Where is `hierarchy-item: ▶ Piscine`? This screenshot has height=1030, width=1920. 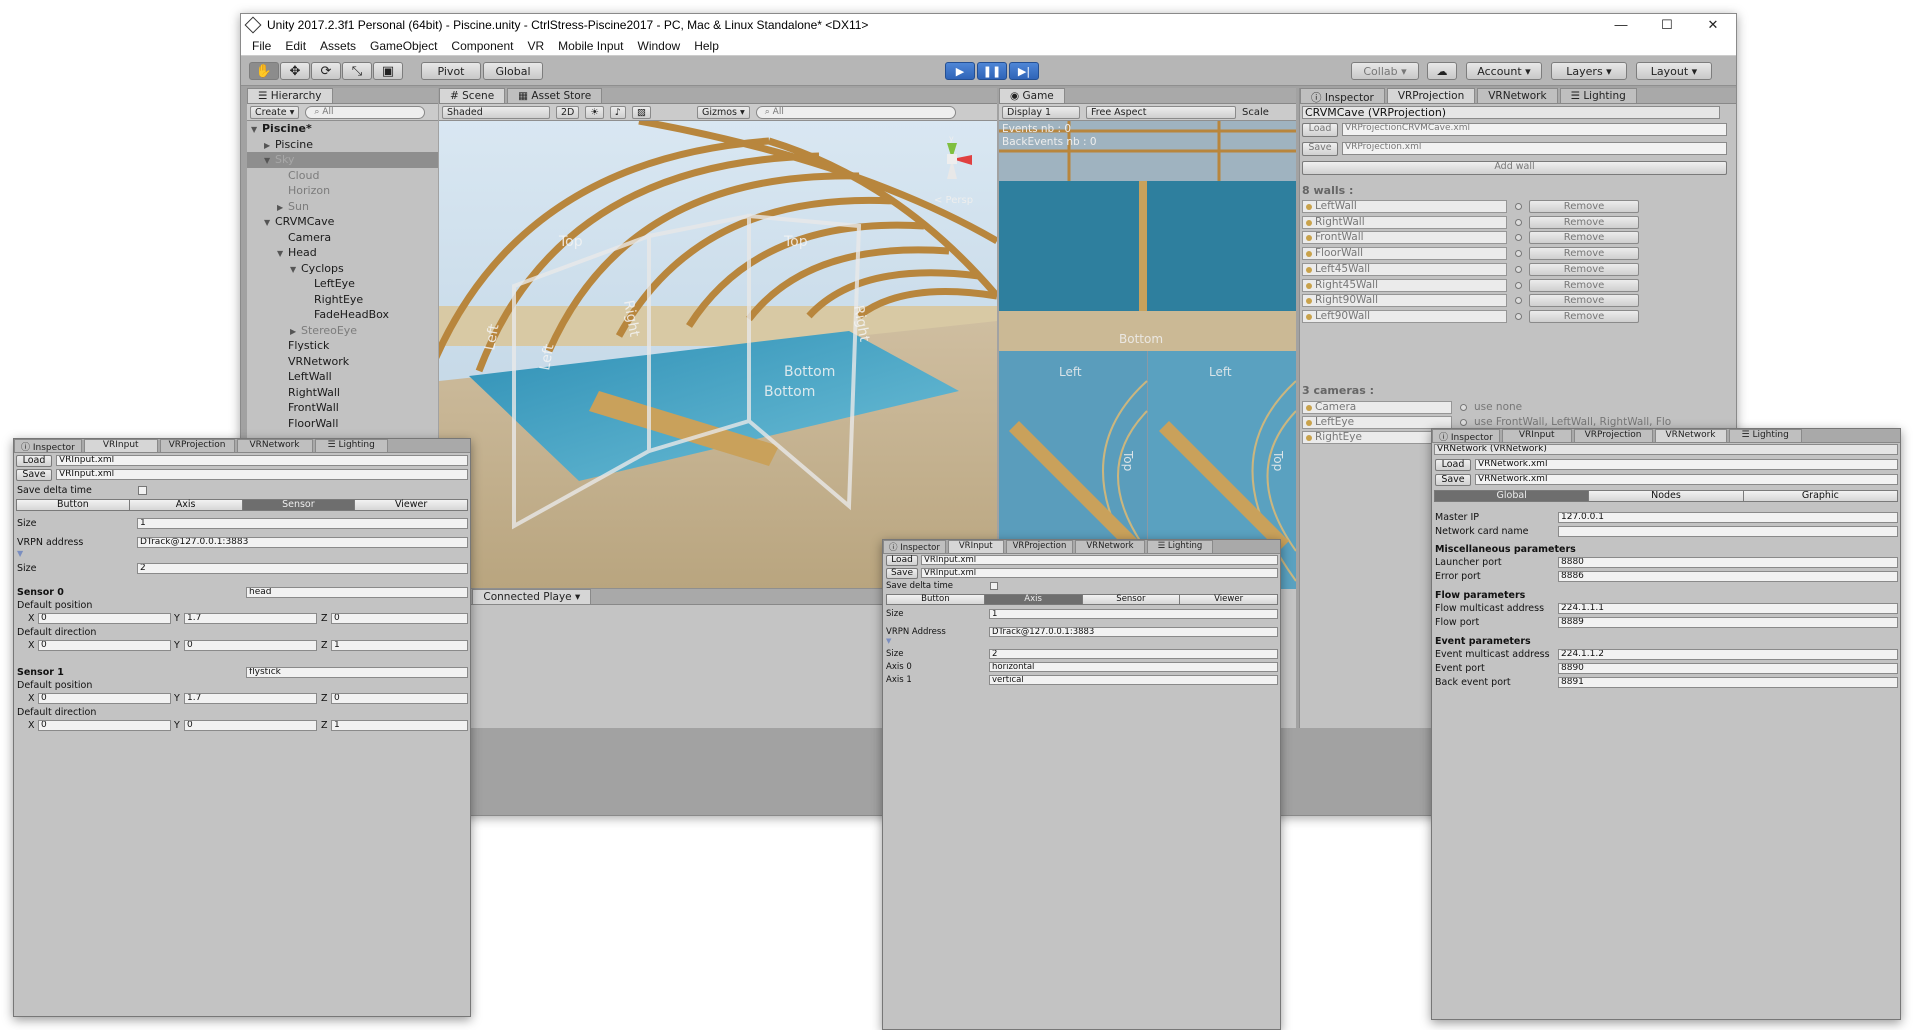
hierarchy-item: ▶ Piscine is located at coordinates (342, 145).